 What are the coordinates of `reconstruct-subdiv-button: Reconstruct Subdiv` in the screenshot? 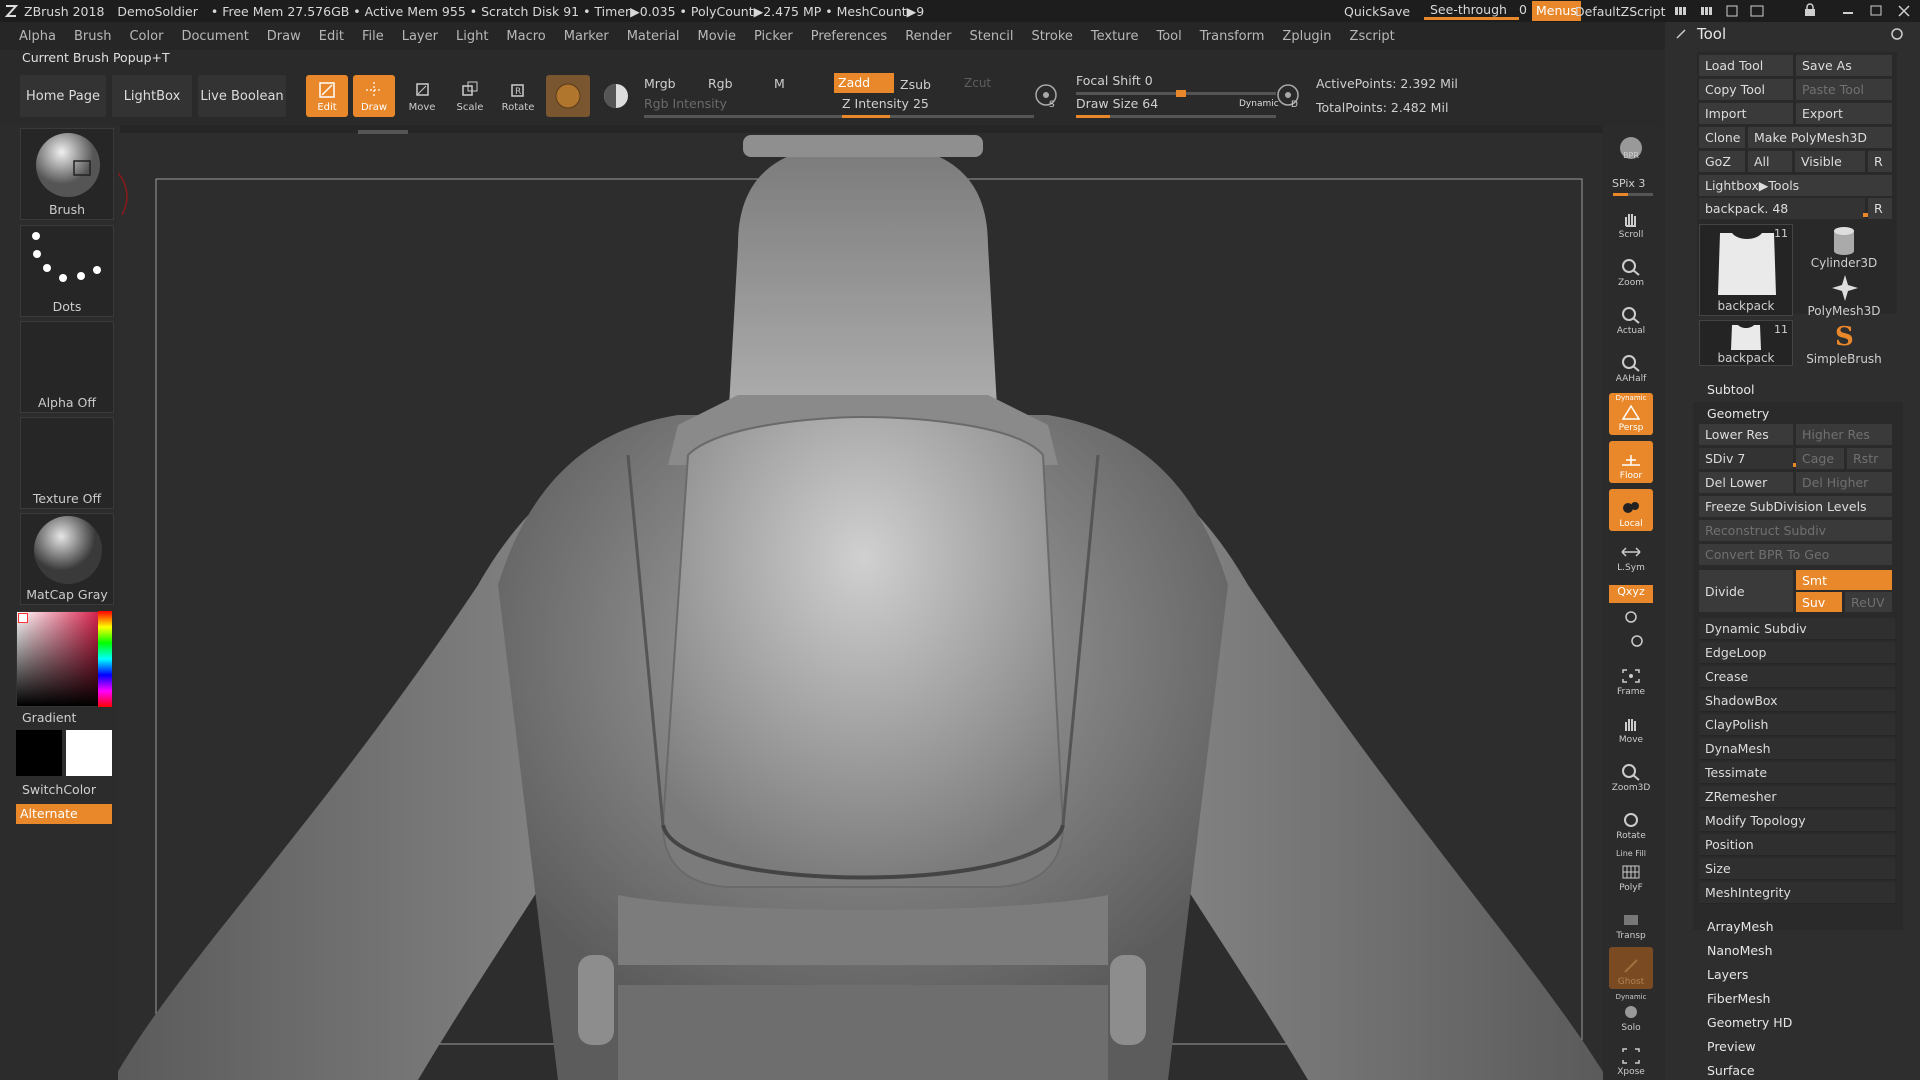 It's located at (1795, 530).